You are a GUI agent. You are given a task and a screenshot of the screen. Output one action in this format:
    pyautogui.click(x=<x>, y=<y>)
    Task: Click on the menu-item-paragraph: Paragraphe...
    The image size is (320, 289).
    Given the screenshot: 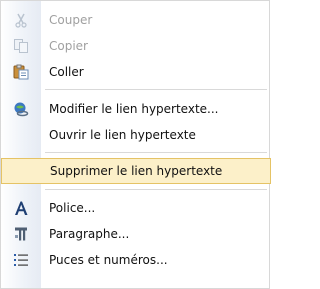 What is the action you would take?
    pyautogui.click(x=136, y=234)
    